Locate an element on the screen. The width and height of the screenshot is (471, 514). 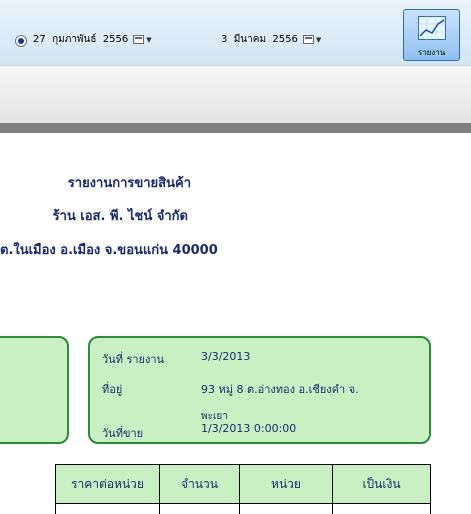
report-date-label: วันที่ รายงาน is located at coordinates (133, 359).